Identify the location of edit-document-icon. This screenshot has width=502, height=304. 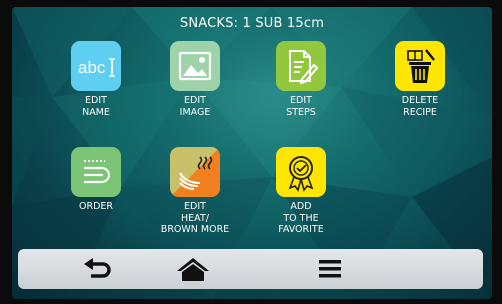
(301, 66).